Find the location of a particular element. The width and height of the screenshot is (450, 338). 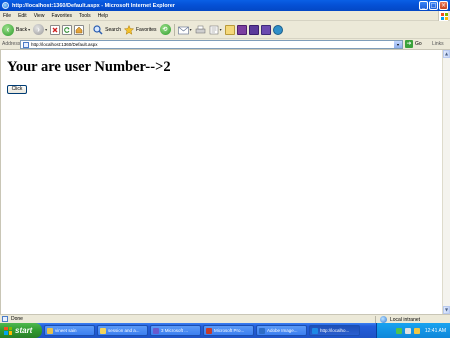

favorites-button: Favorites is located at coordinates (140, 29).